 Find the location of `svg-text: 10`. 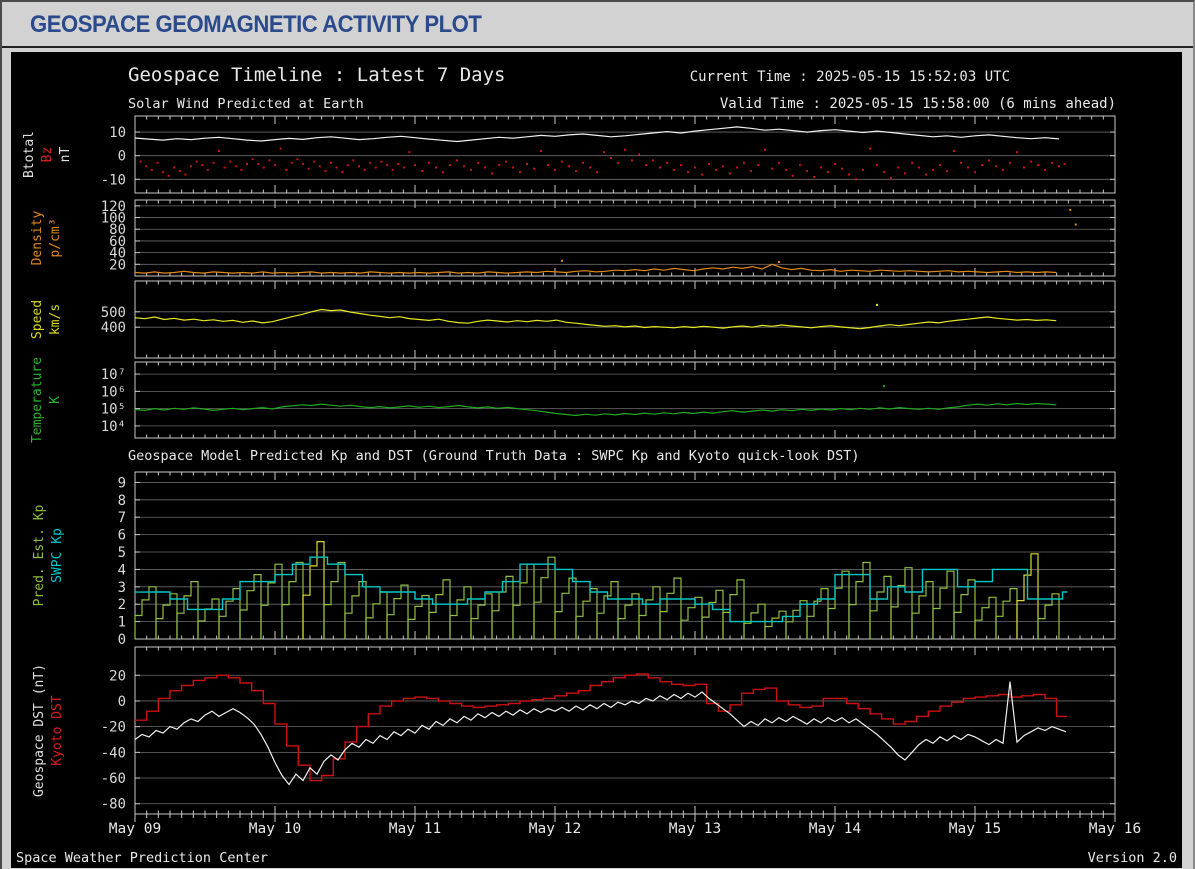

svg-text: 10 is located at coordinates (117, 133).